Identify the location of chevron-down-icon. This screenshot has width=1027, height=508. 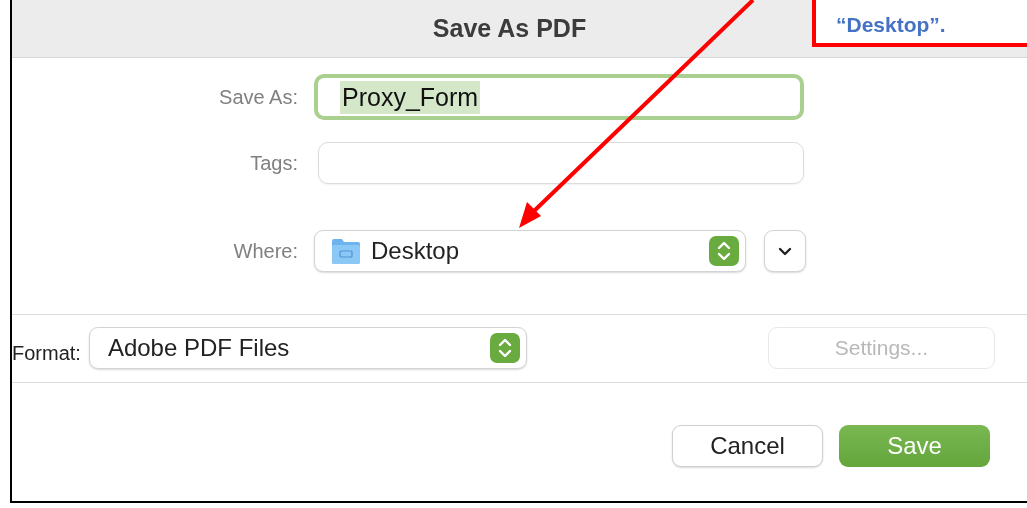
(785, 251).